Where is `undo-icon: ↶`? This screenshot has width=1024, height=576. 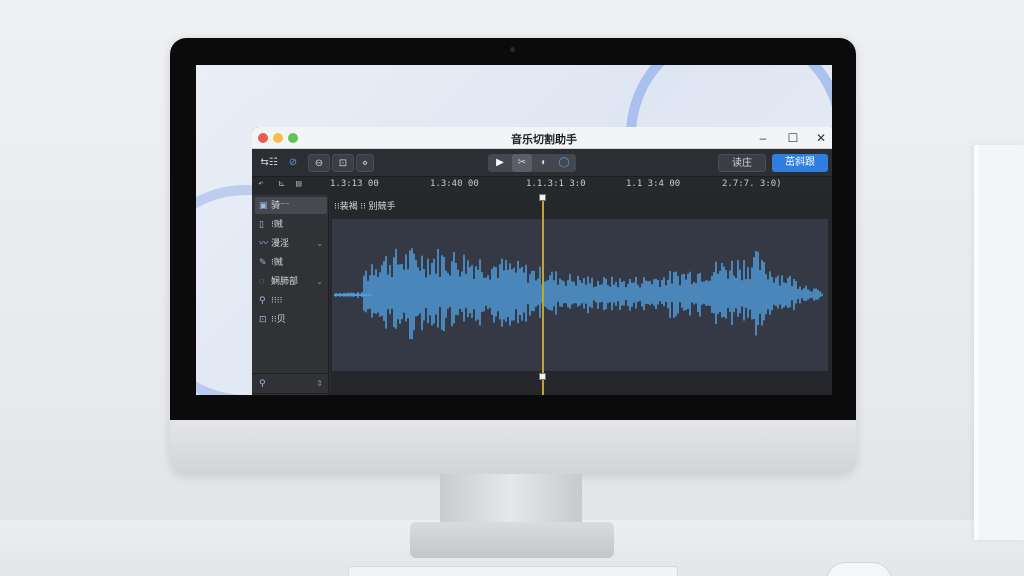
undo-icon: ↶ is located at coordinates (260, 184).